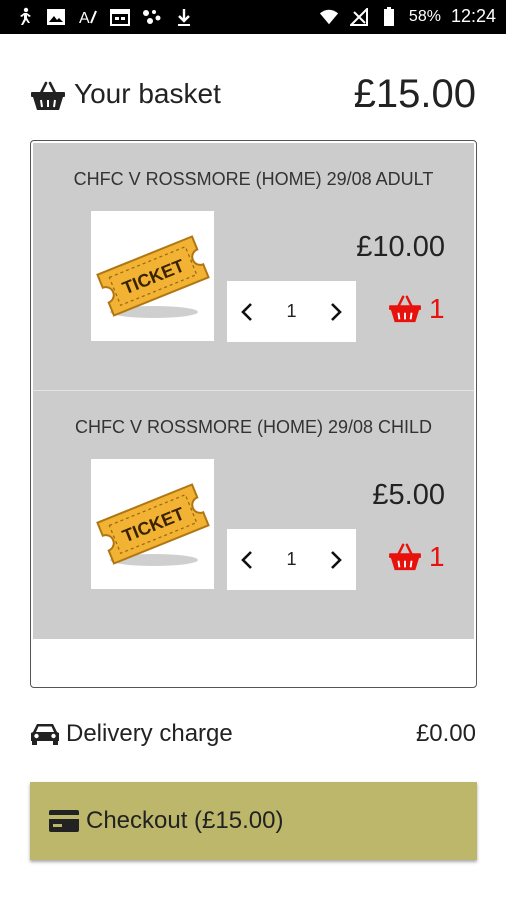 This screenshot has width=506, height=900. I want to click on basket-header: Your basket £15.00, so click(253, 98).